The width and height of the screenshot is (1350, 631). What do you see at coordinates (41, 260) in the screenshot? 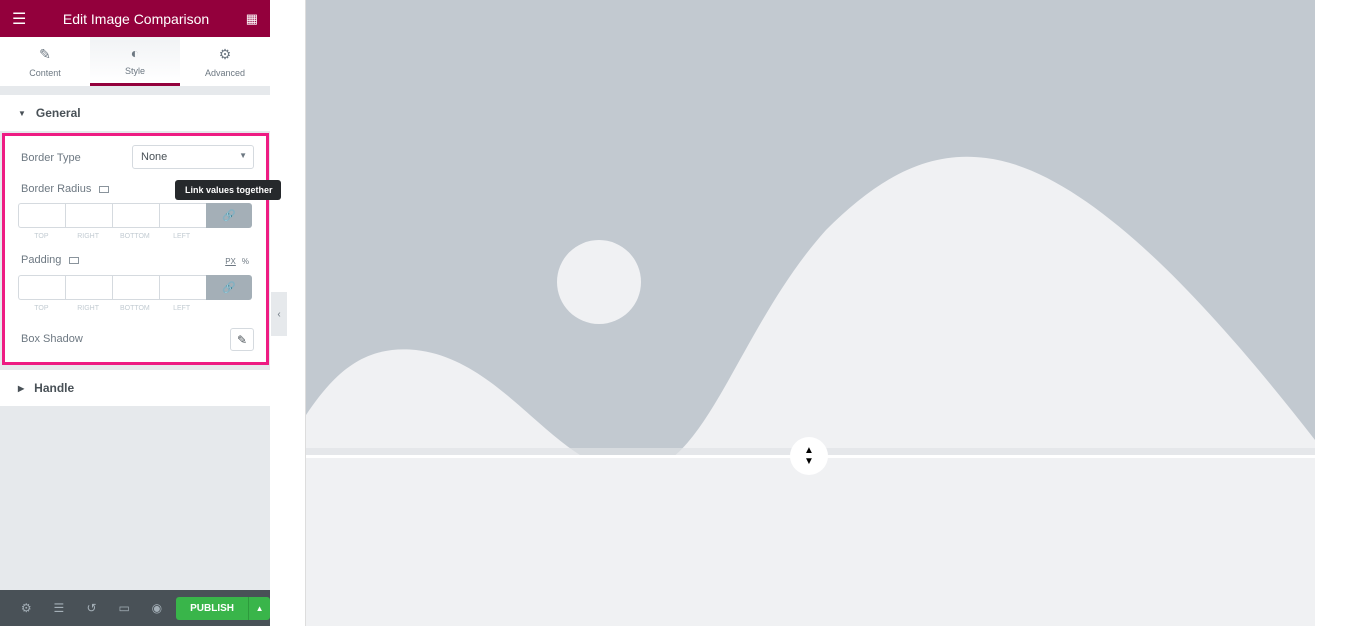
I see `label-text: Padding` at bounding box center [41, 260].